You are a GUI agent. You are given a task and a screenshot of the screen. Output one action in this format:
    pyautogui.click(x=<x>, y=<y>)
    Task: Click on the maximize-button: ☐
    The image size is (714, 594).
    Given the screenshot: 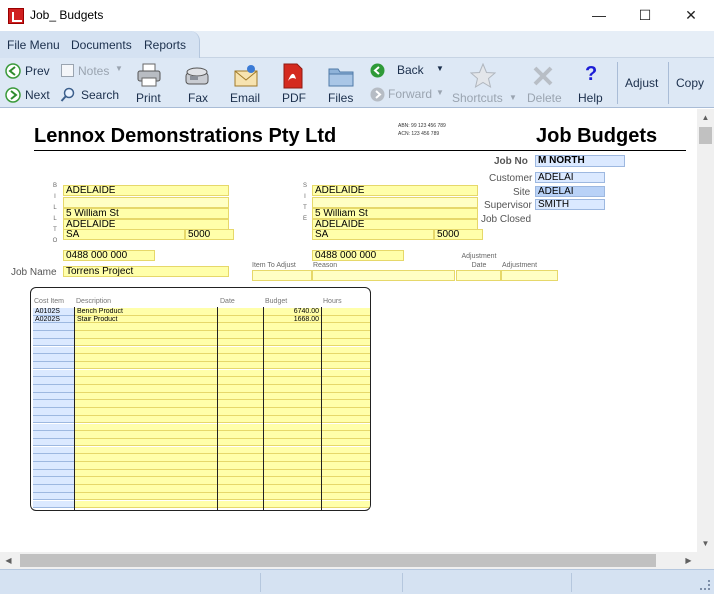 What is the action you would take?
    pyautogui.click(x=645, y=15)
    